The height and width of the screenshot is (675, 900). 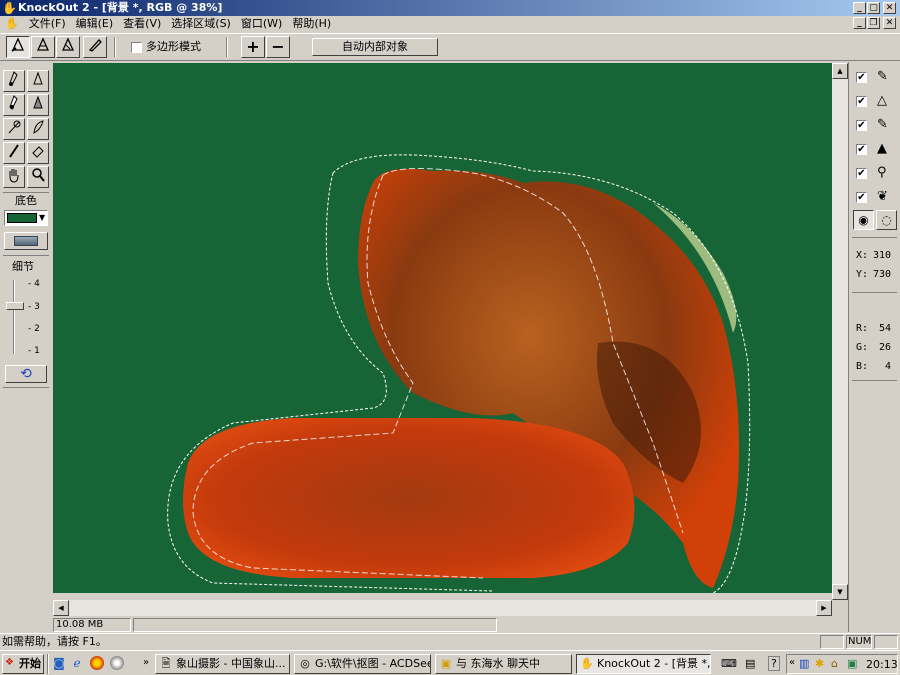 What do you see at coordinates (873, 23) in the screenshot?
I see `doc-restore-button: ❐` at bounding box center [873, 23].